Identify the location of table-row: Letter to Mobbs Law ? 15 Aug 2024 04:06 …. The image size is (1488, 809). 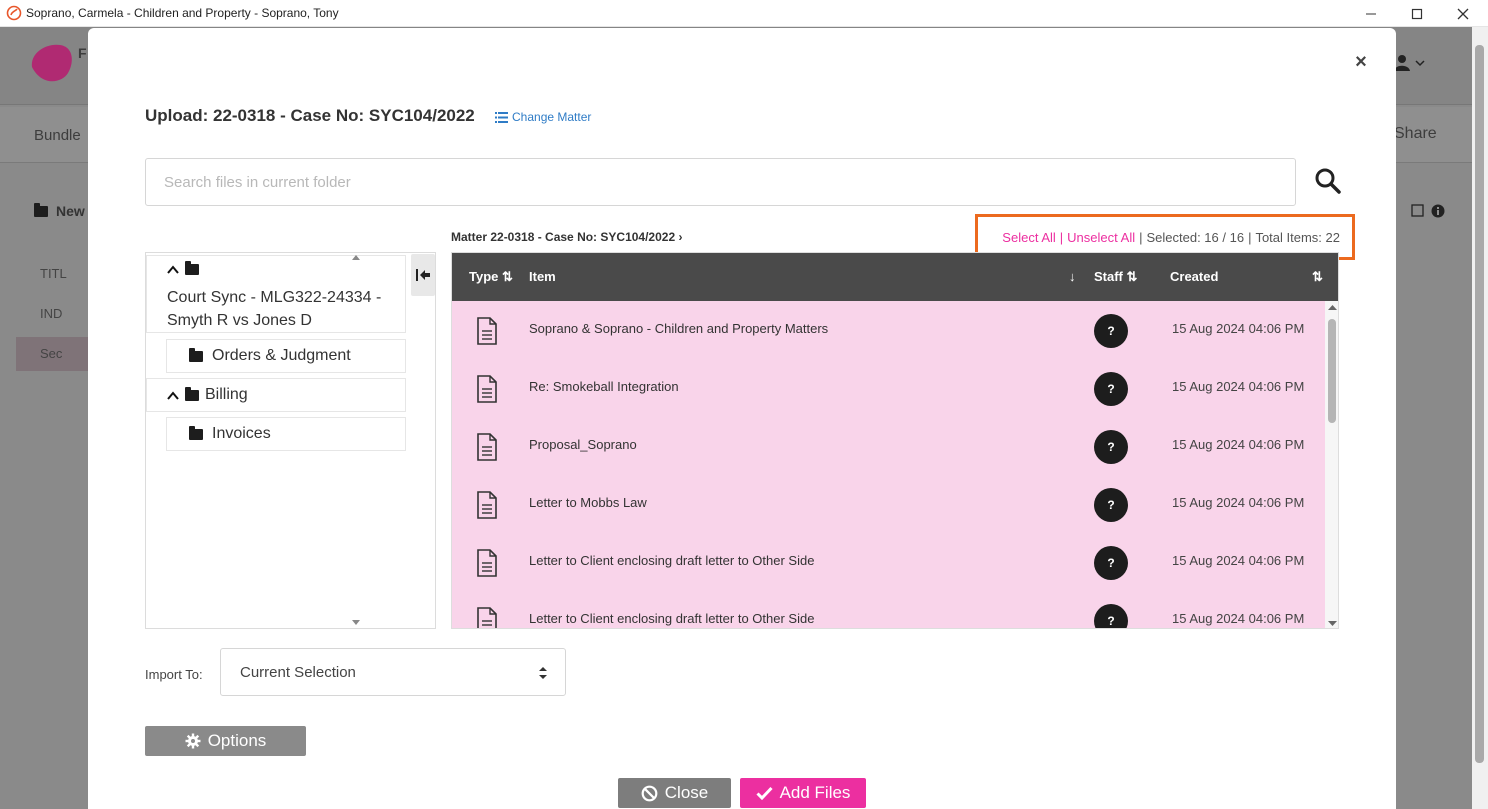
(888, 504).